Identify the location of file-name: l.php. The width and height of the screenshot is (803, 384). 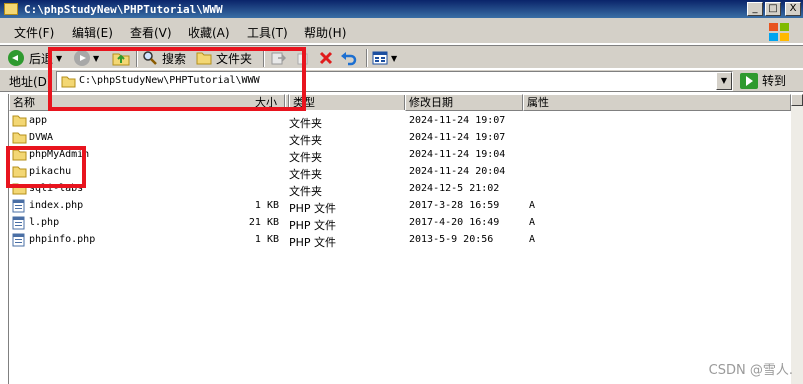
(44, 222).